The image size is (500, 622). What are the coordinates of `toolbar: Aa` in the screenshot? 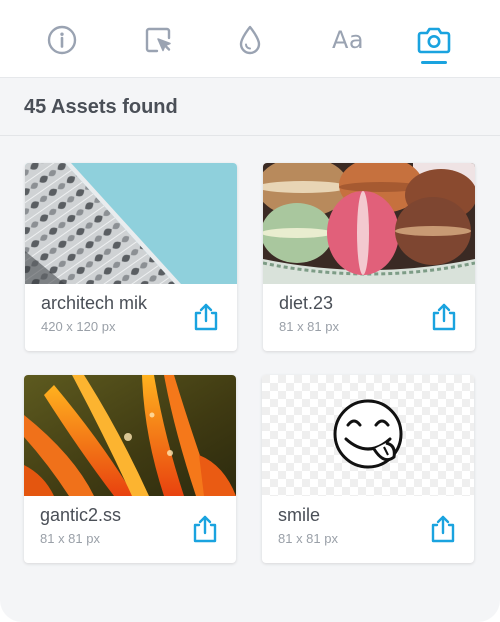 It's located at (250, 39).